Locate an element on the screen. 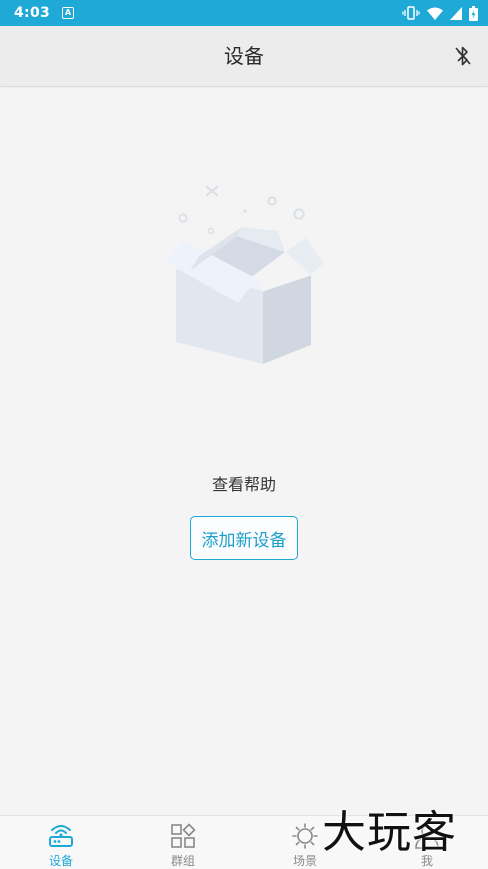 The height and width of the screenshot is (869, 488). nav-item-devices: 设备 is located at coordinates (61, 842).